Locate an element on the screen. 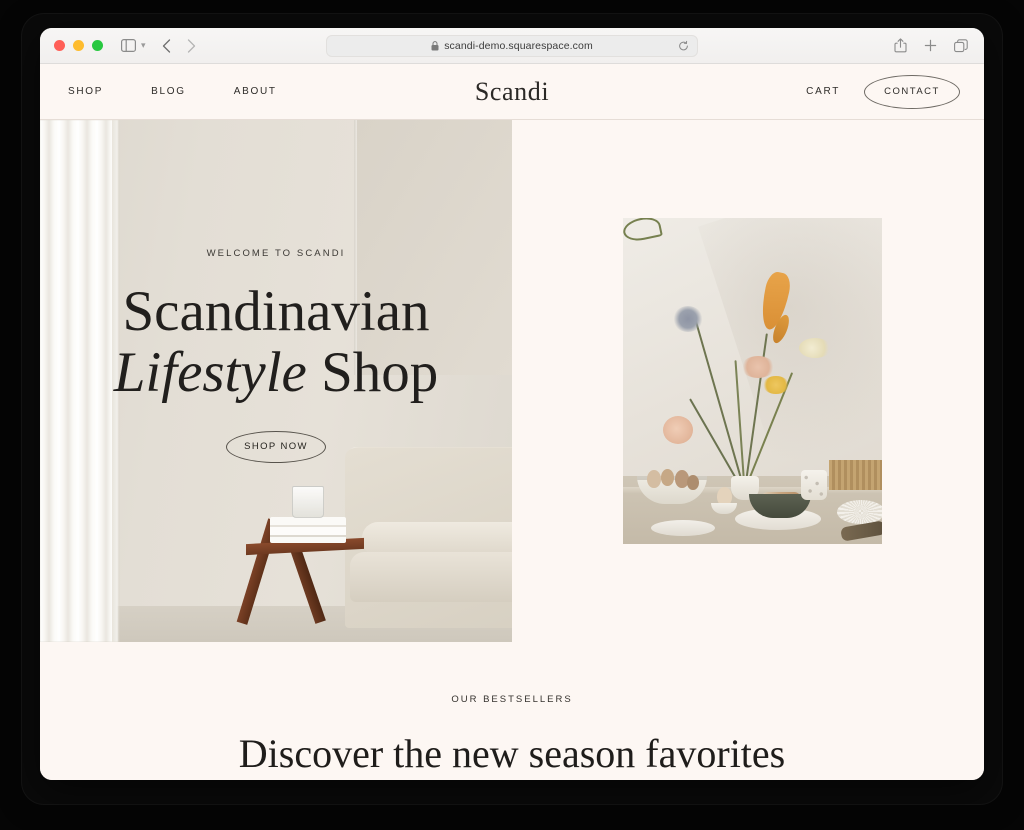 This screenshot has width=1024, height=830. rose-bloom is located at coordinates (678, 430).